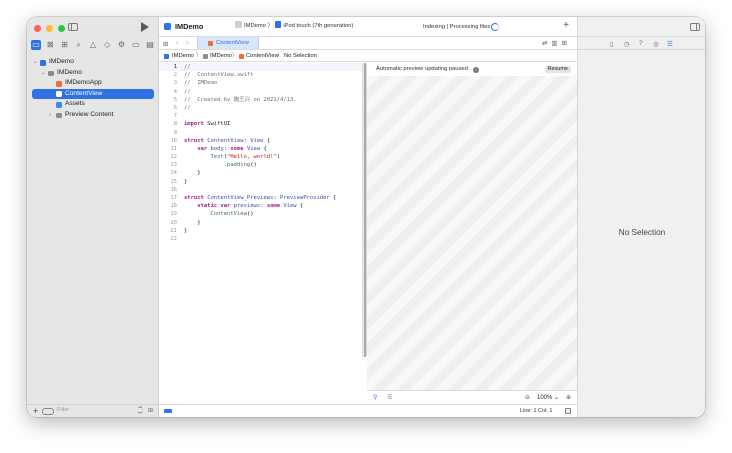 The image size is (732, 453). What do you see at coordinates (260, 157) in the screenshot?
I see `code-line: 12 Text("Hello, world!")` at bounding box center [260, 157].